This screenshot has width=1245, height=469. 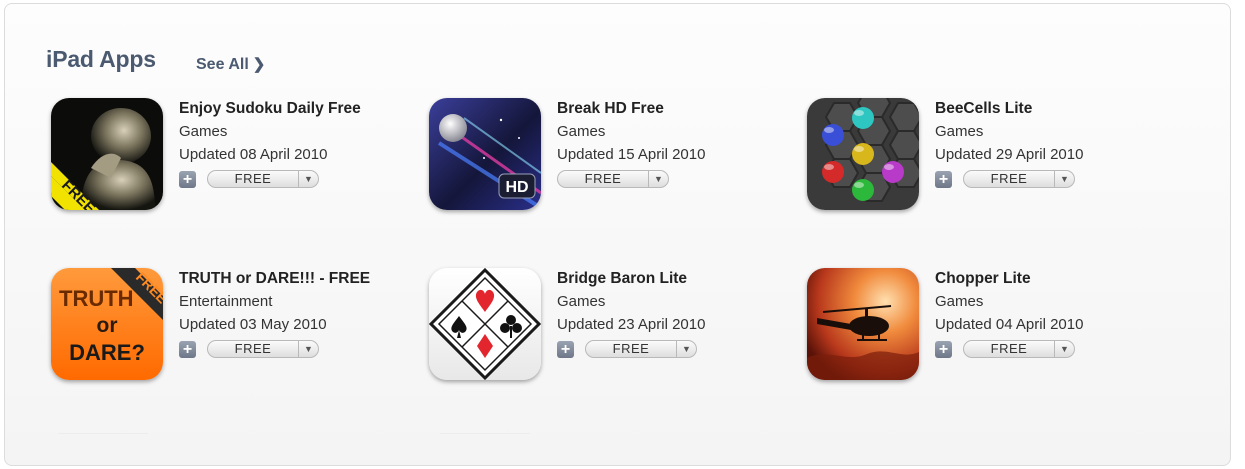 I want to click on app-updated-date: Updated 29 April 2010, so click(x=1009, y=154).